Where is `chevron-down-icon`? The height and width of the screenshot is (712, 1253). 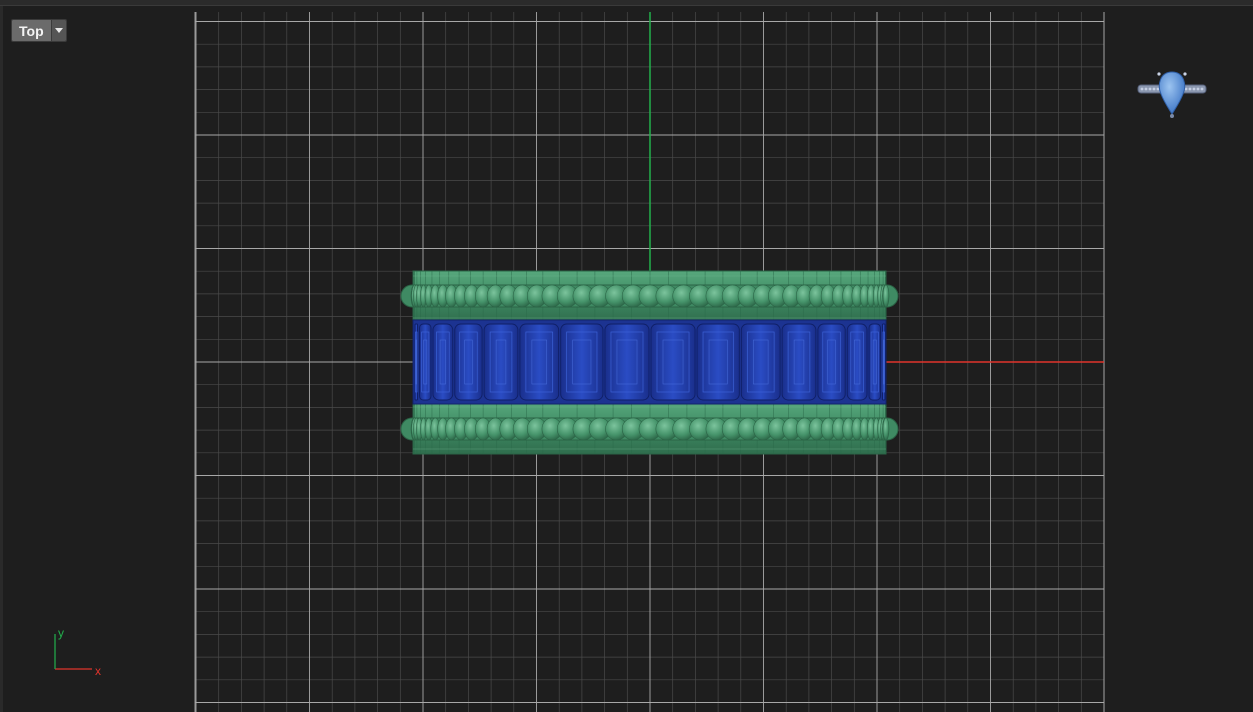 chevron-down-icon is located at coordinates (58, 30).